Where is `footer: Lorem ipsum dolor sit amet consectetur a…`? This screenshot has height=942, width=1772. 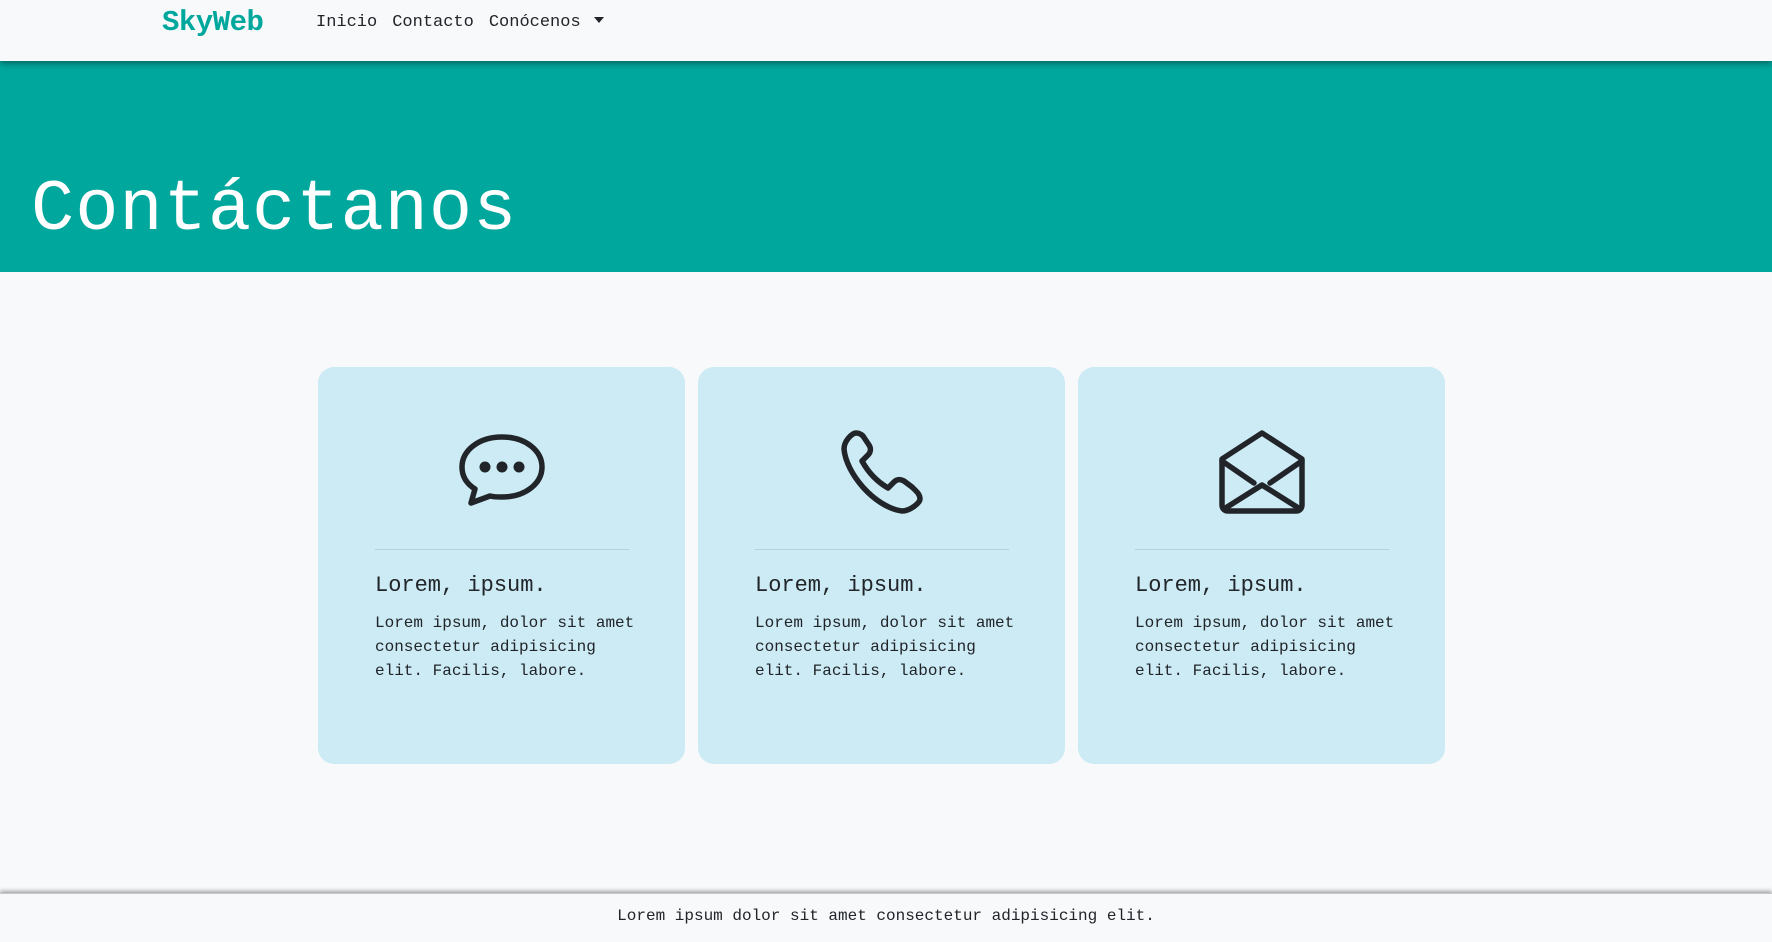 footer: Lorem ipsum dolor sit amet consectetur a… is located at coordinates (886, 917).